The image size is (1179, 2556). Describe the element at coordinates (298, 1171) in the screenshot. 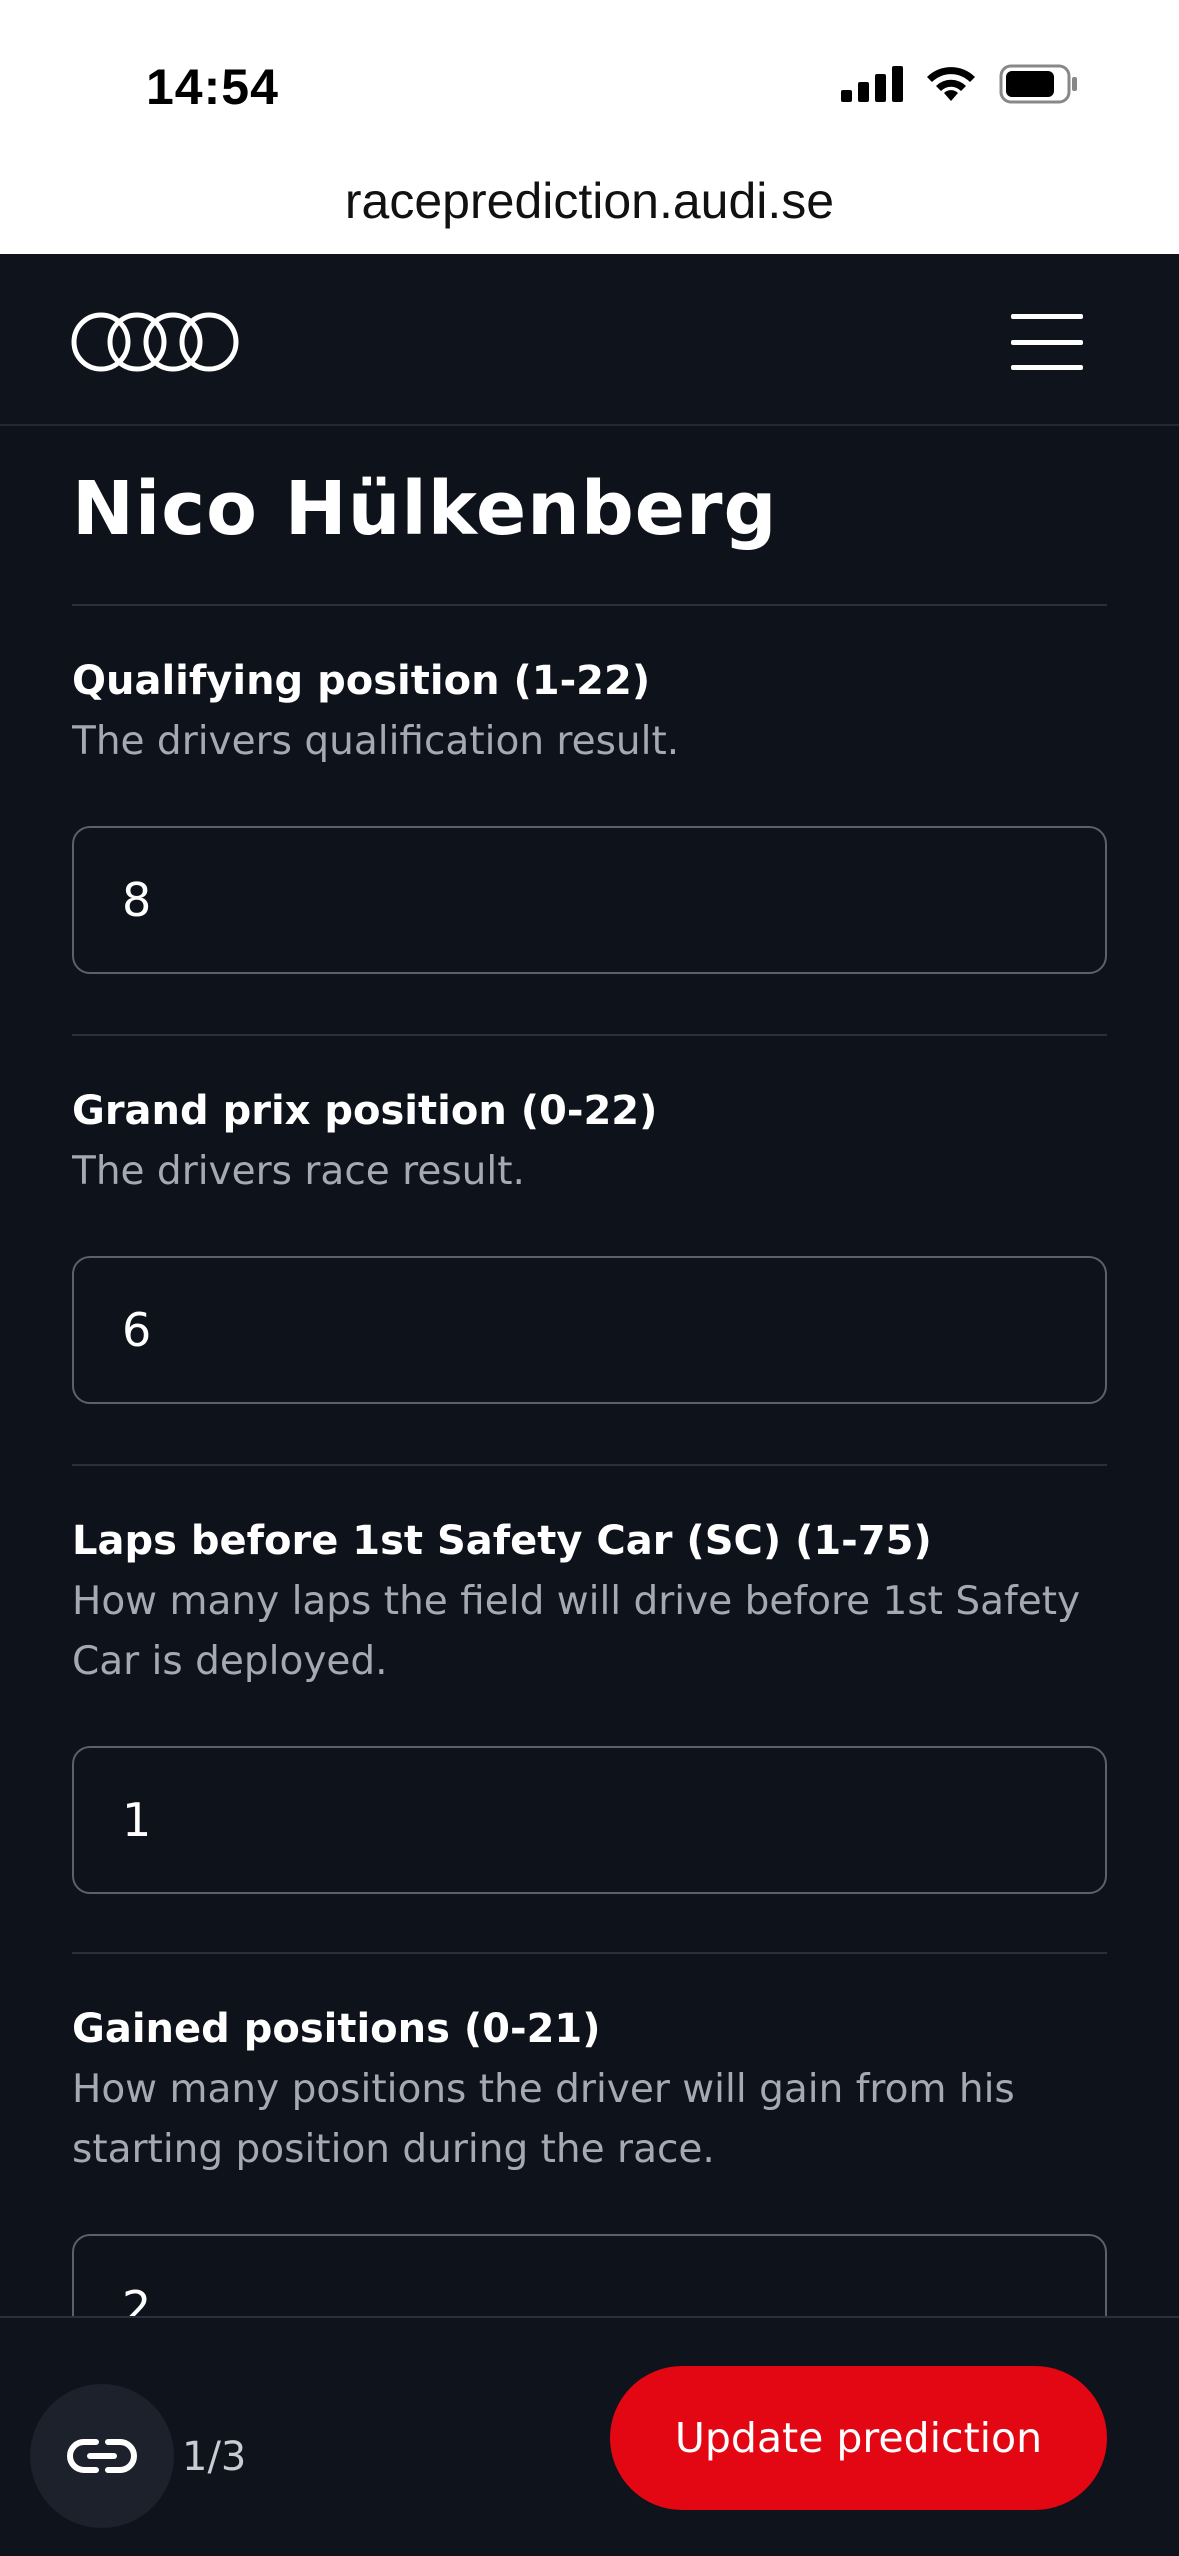

I see `field-help: The drivers race result.` at that location.